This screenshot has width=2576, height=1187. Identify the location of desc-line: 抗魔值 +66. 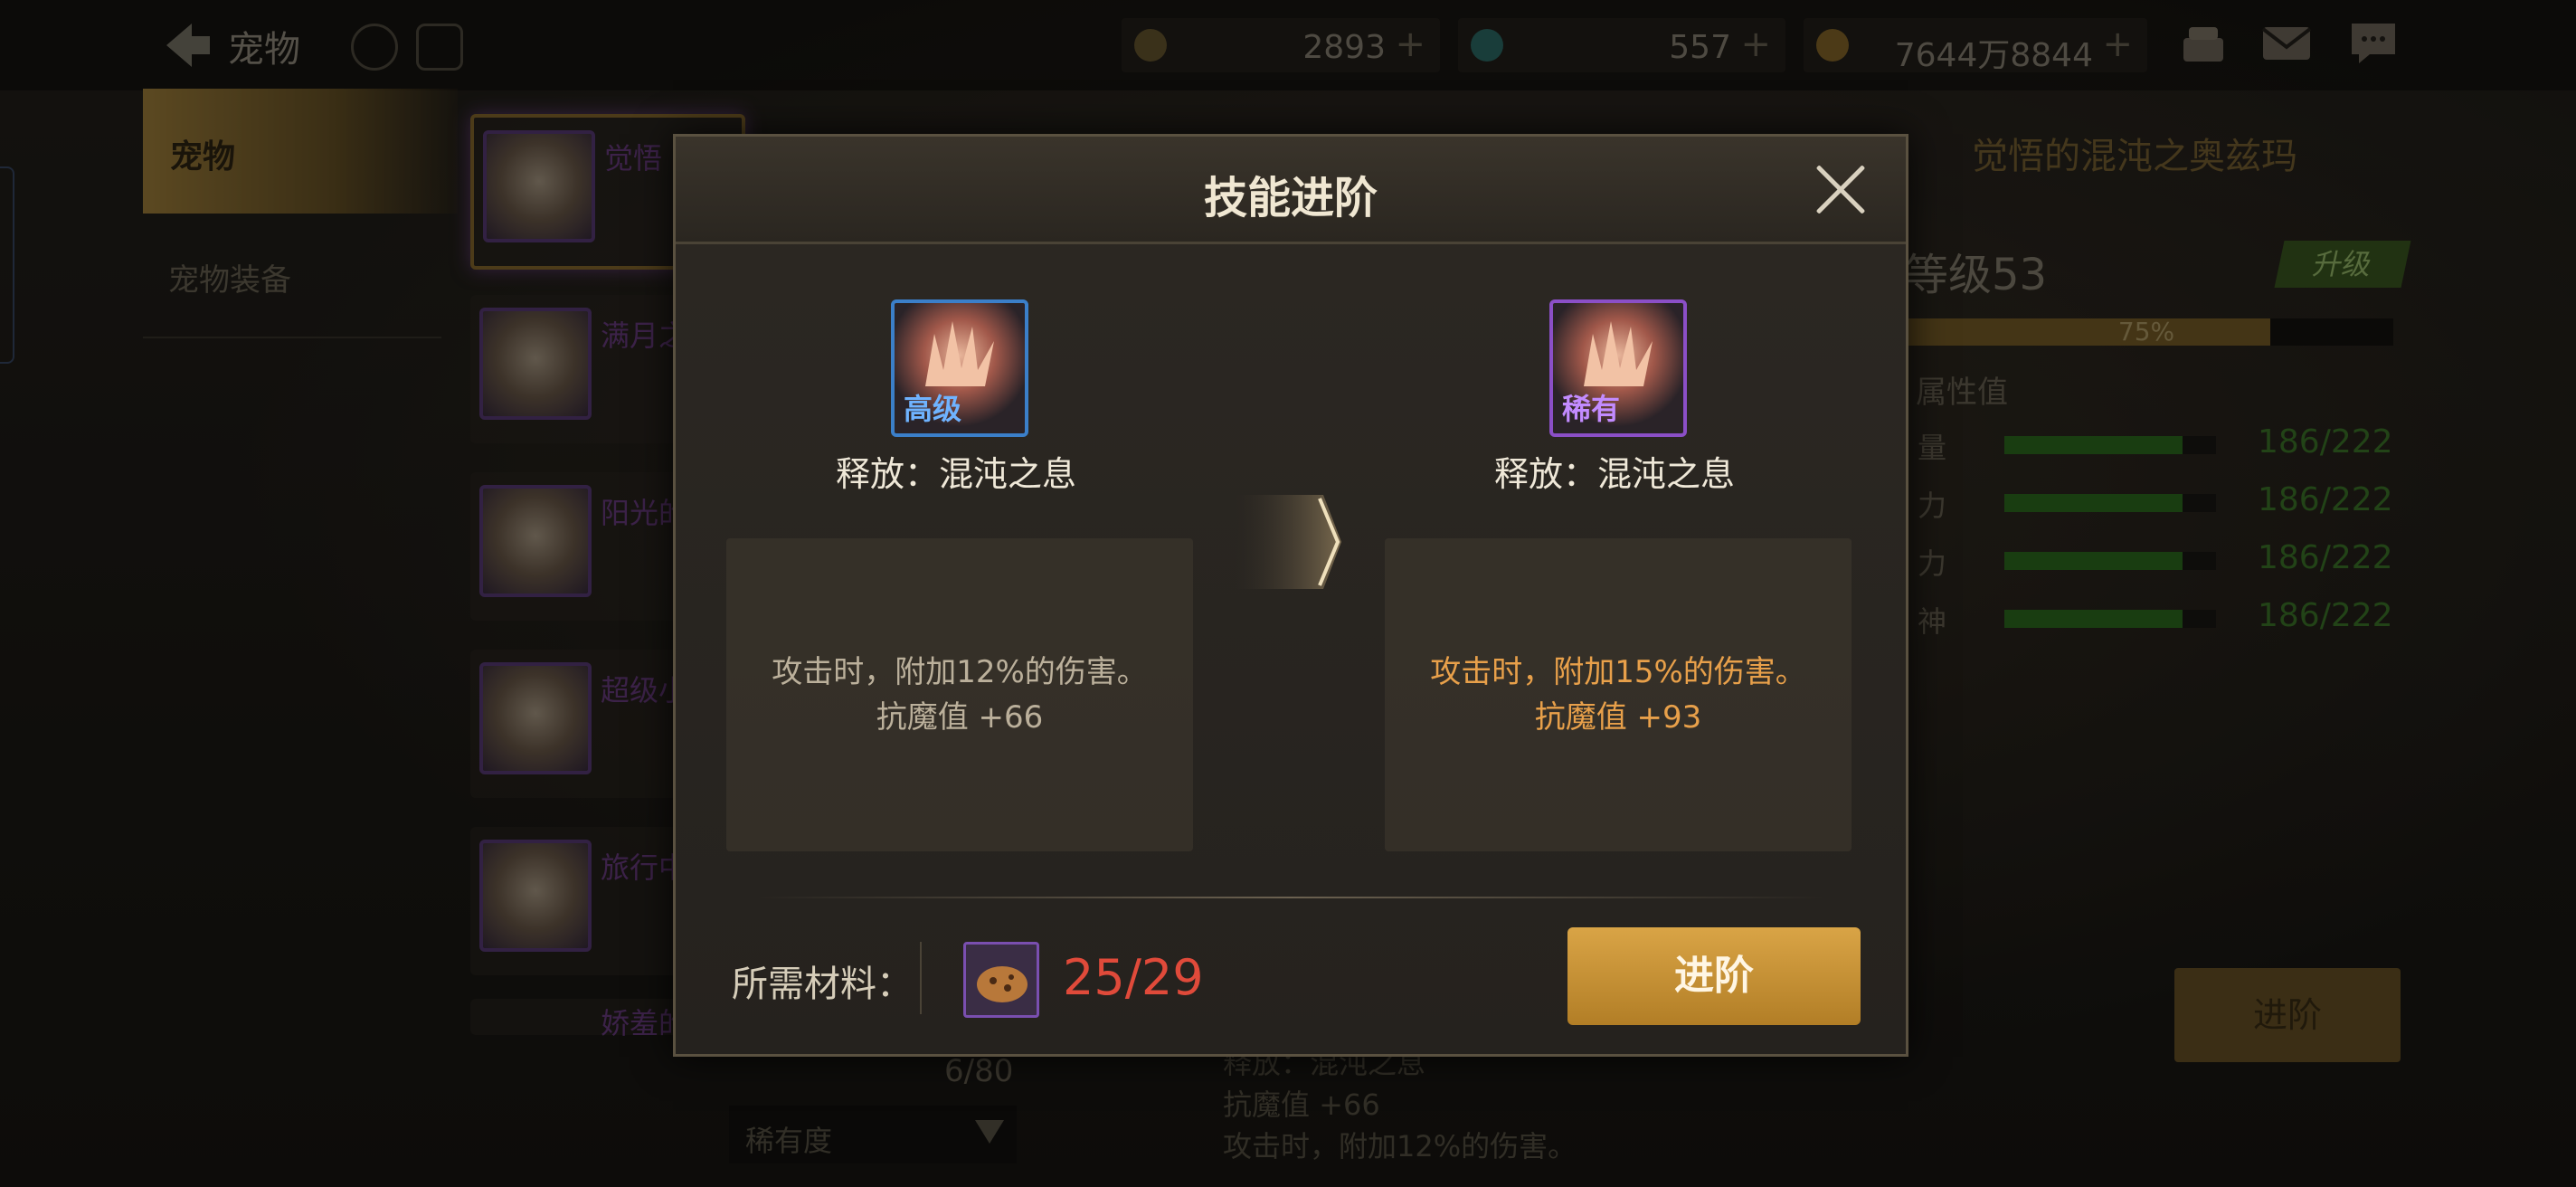
(960, 717).